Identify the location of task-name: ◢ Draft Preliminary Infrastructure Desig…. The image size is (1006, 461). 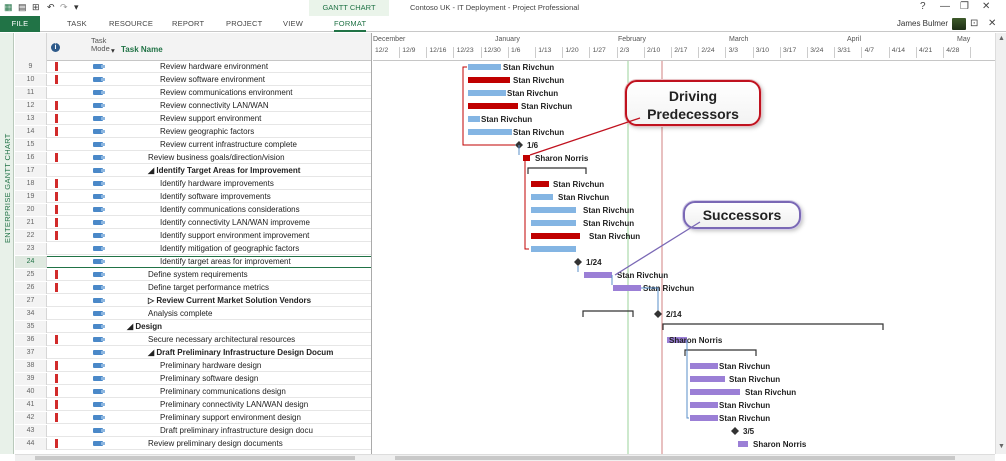
(240, 353).